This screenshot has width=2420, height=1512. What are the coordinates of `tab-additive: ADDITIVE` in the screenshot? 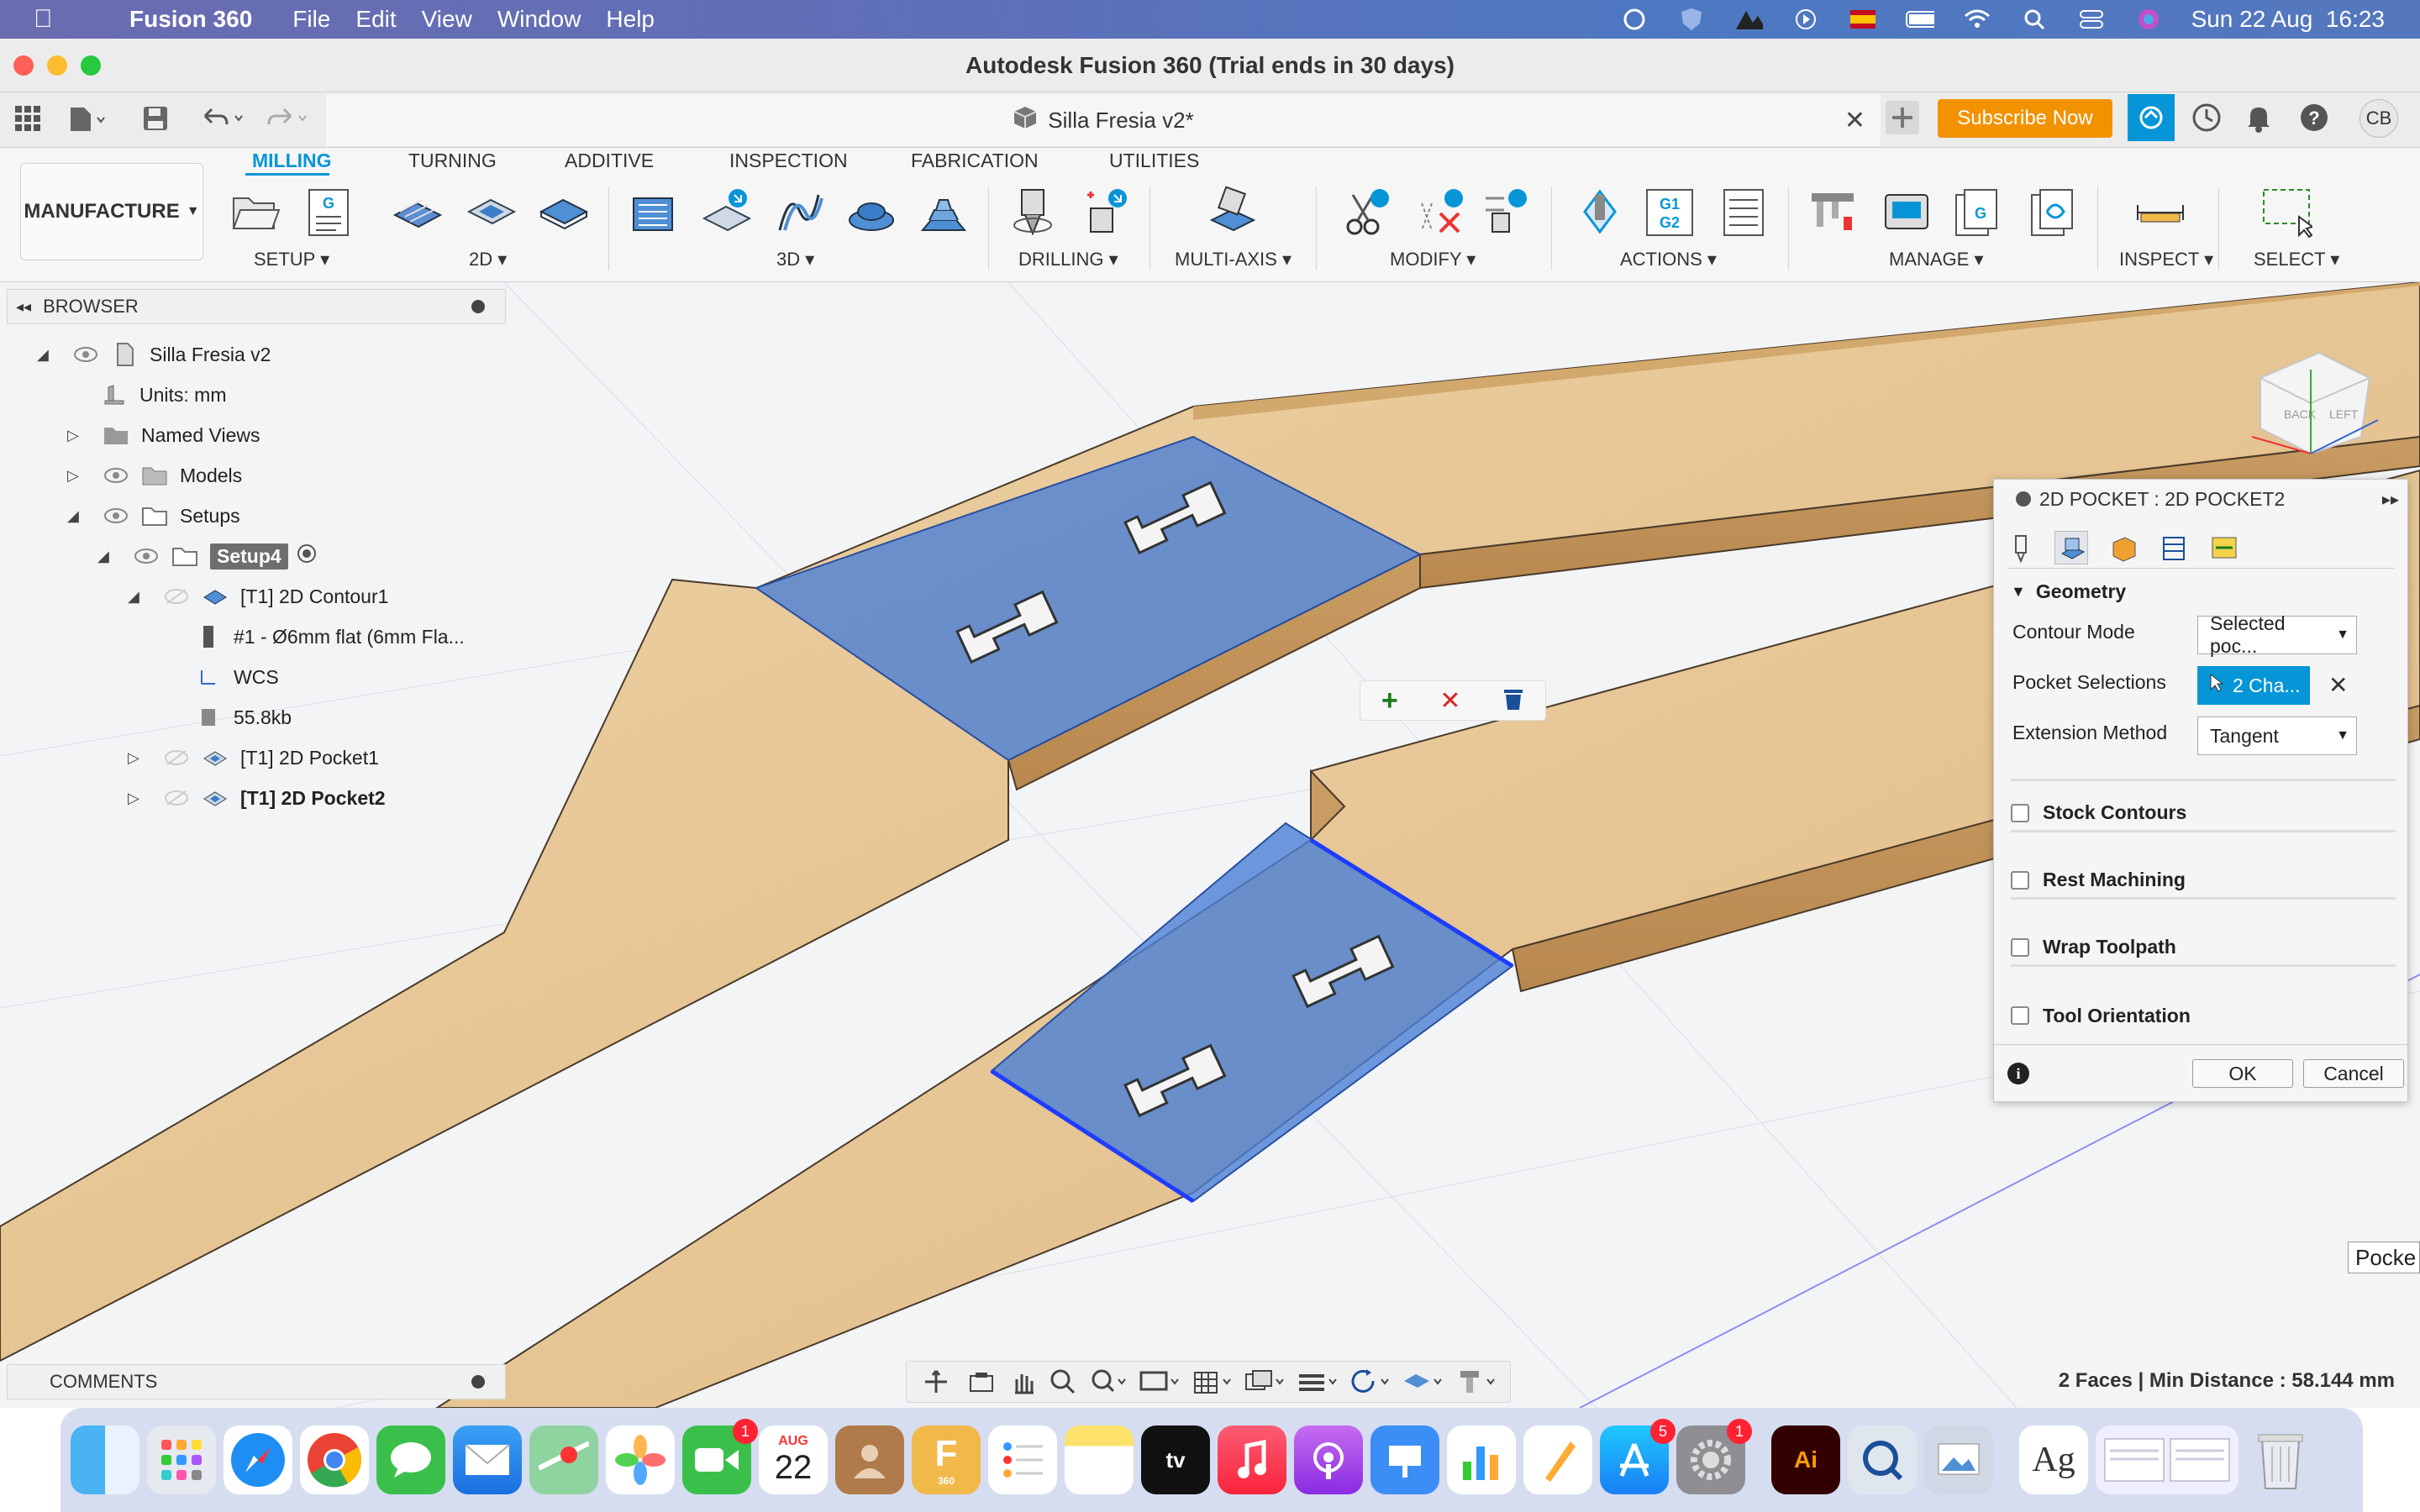 It's located at (609, 161).